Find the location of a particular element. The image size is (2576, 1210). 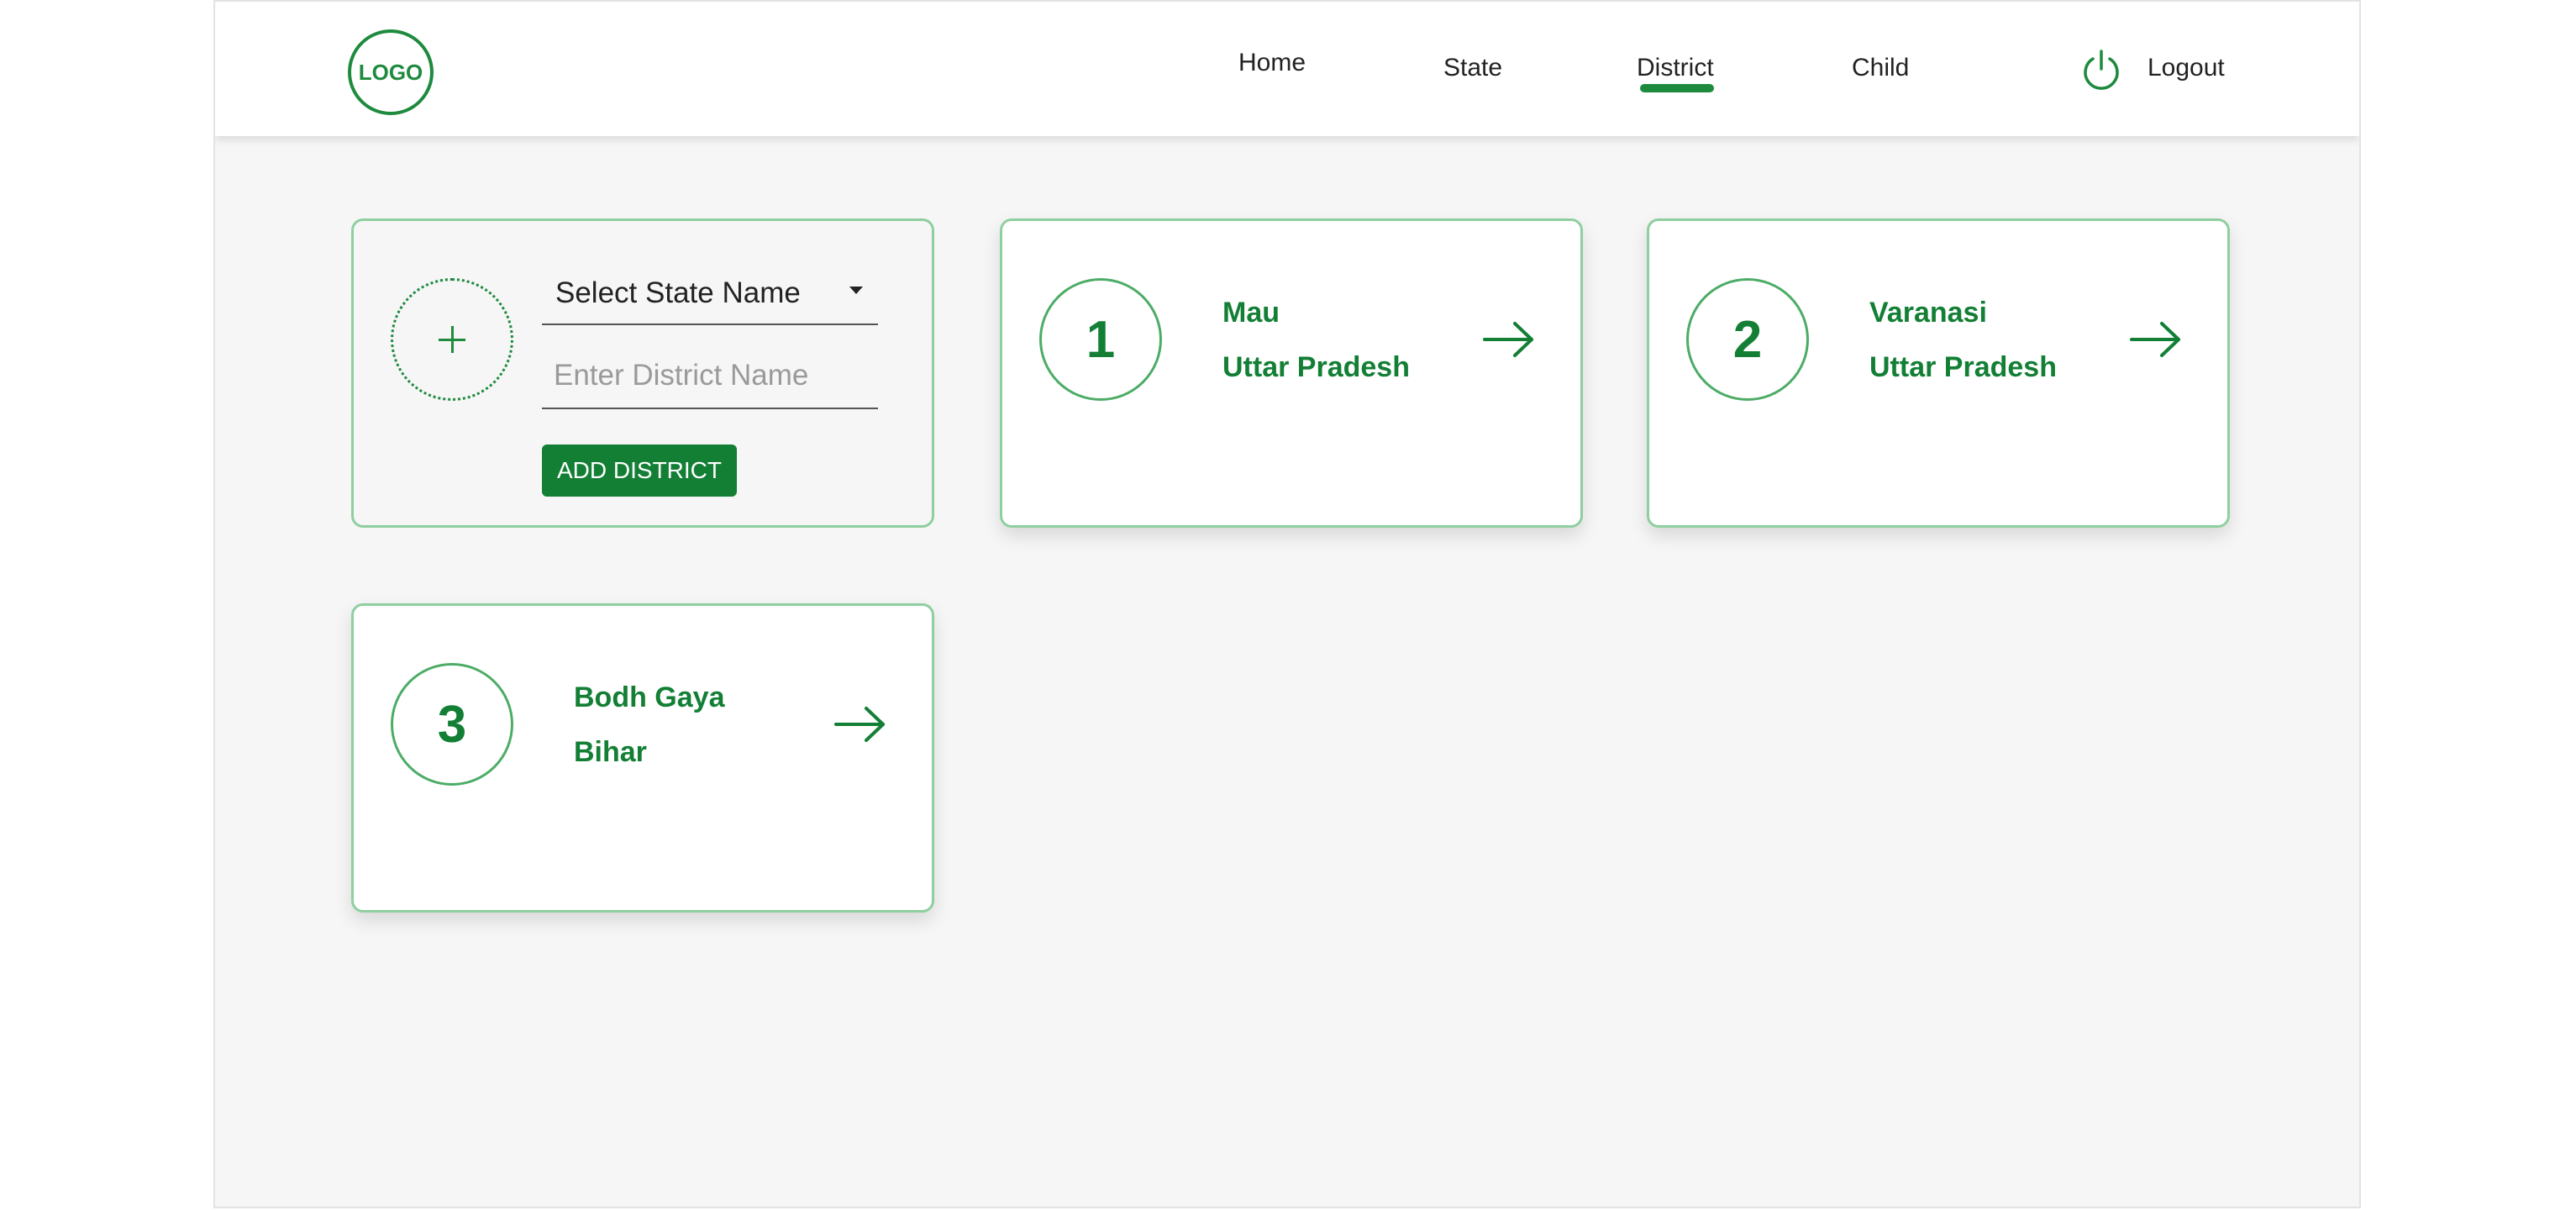

add-district-circle is located at coordinates (452, 339).